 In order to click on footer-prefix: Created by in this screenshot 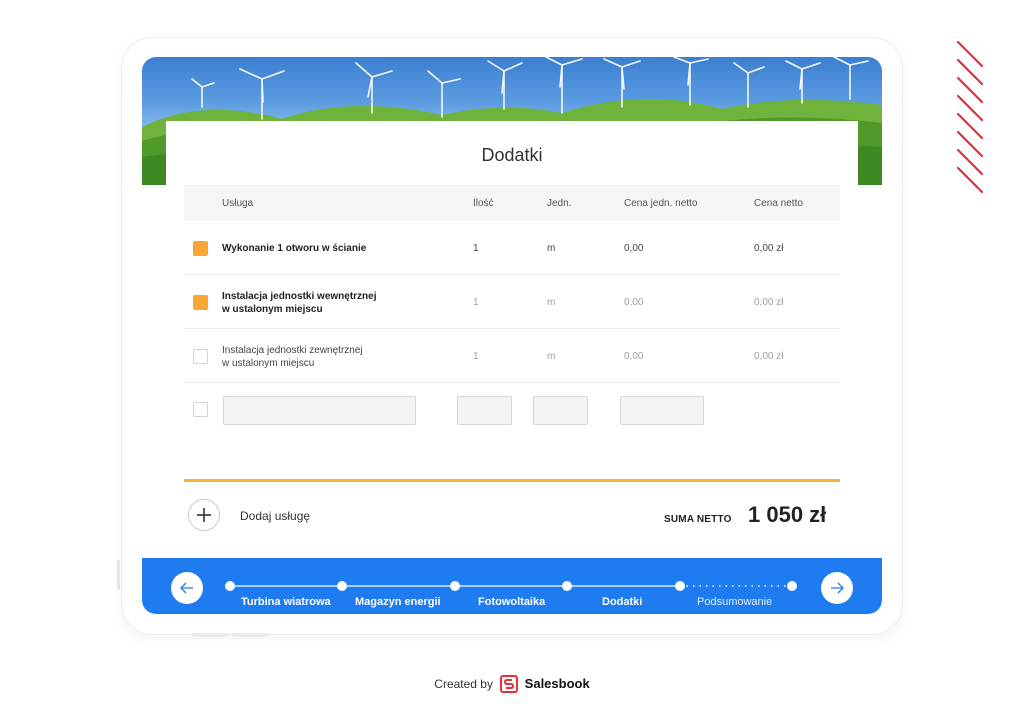, I will do `click(463, 684)`.